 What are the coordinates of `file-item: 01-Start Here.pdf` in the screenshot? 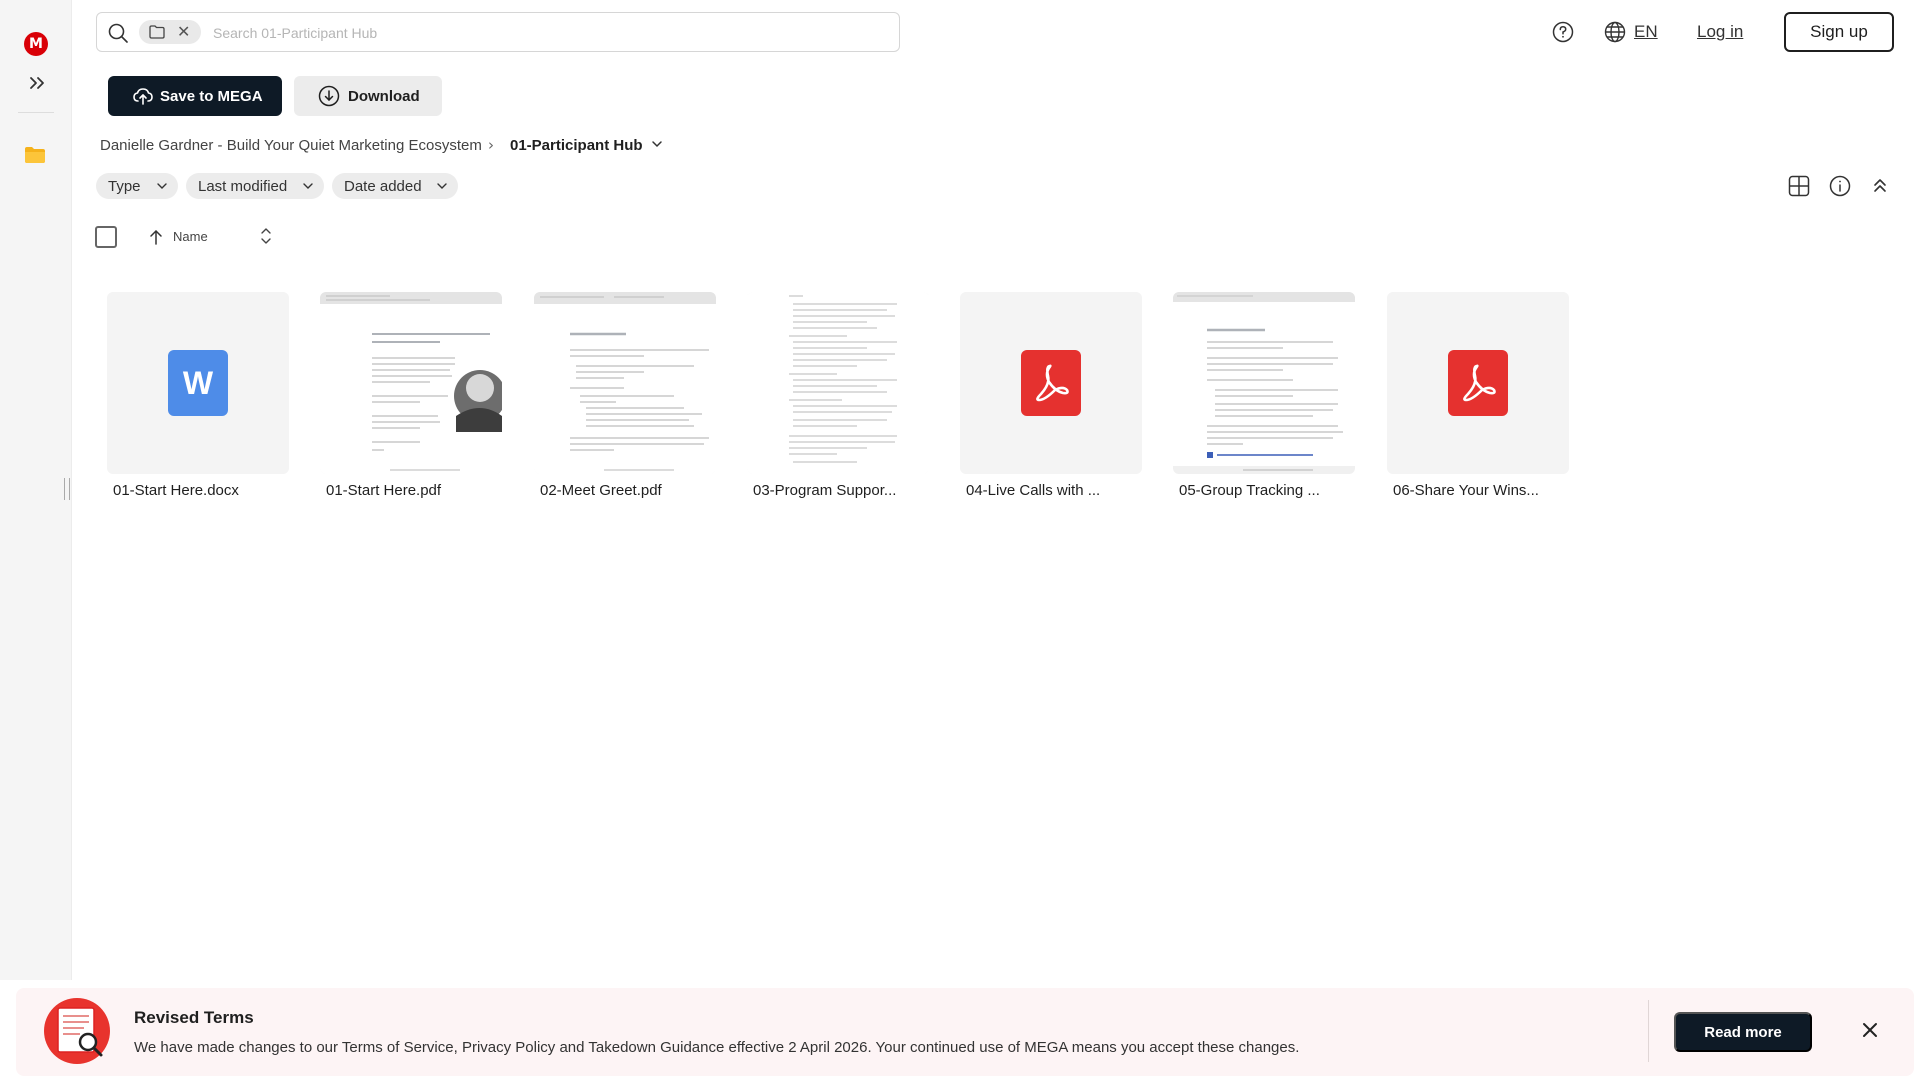 It's located at (411, 395).